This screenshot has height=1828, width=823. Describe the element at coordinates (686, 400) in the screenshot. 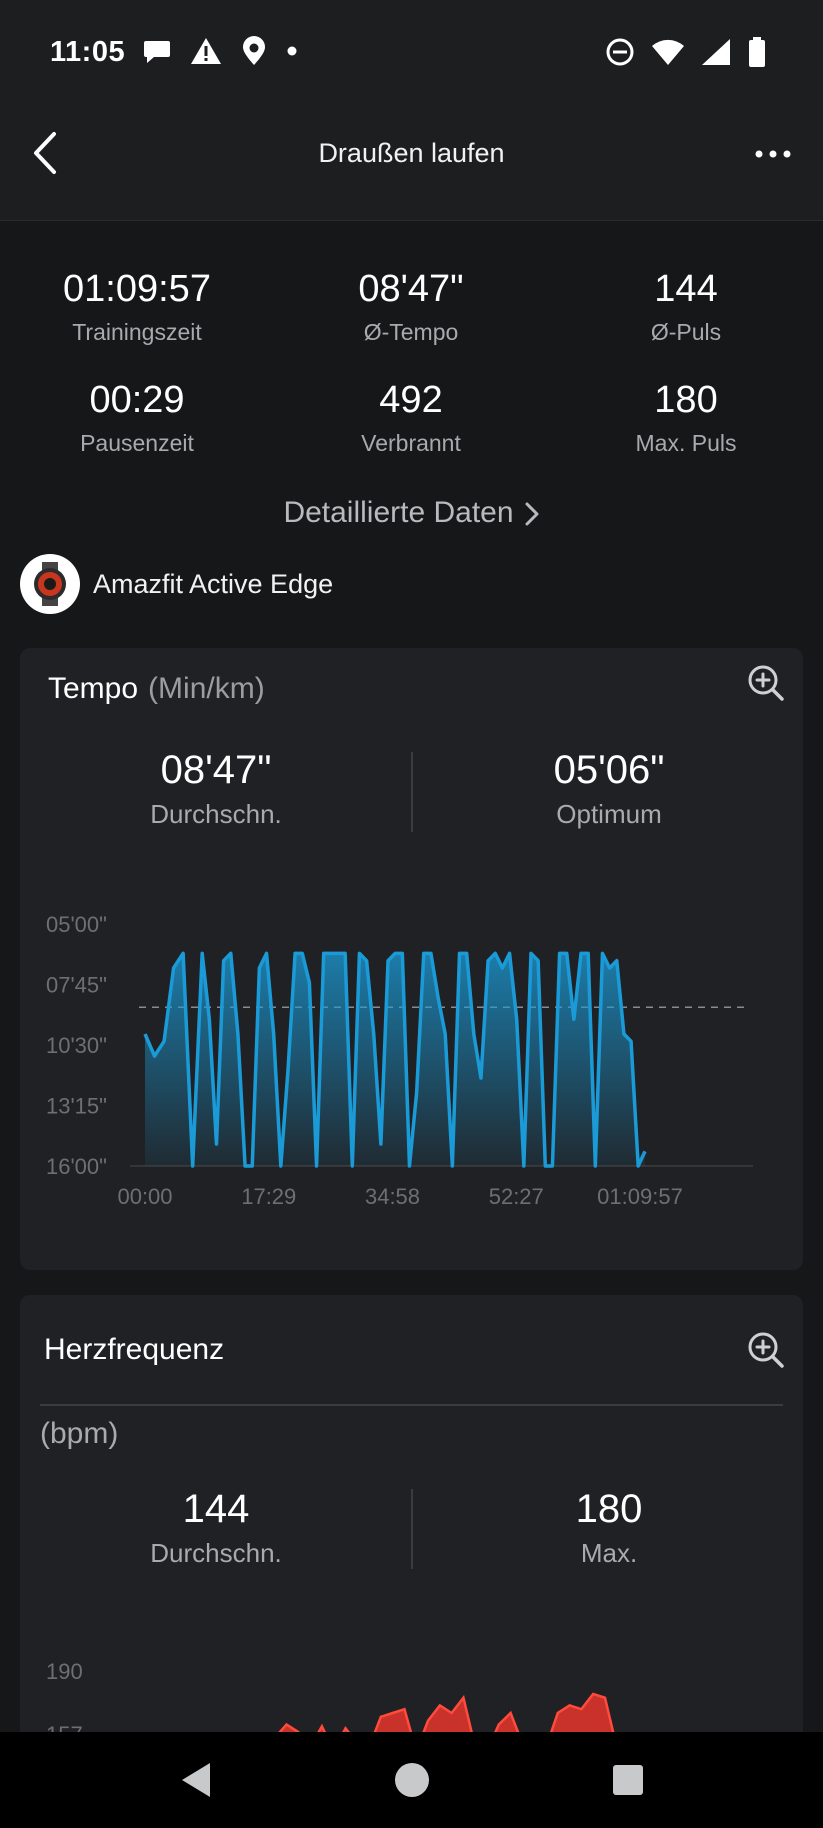

I see `stat-value: 180` at that location.